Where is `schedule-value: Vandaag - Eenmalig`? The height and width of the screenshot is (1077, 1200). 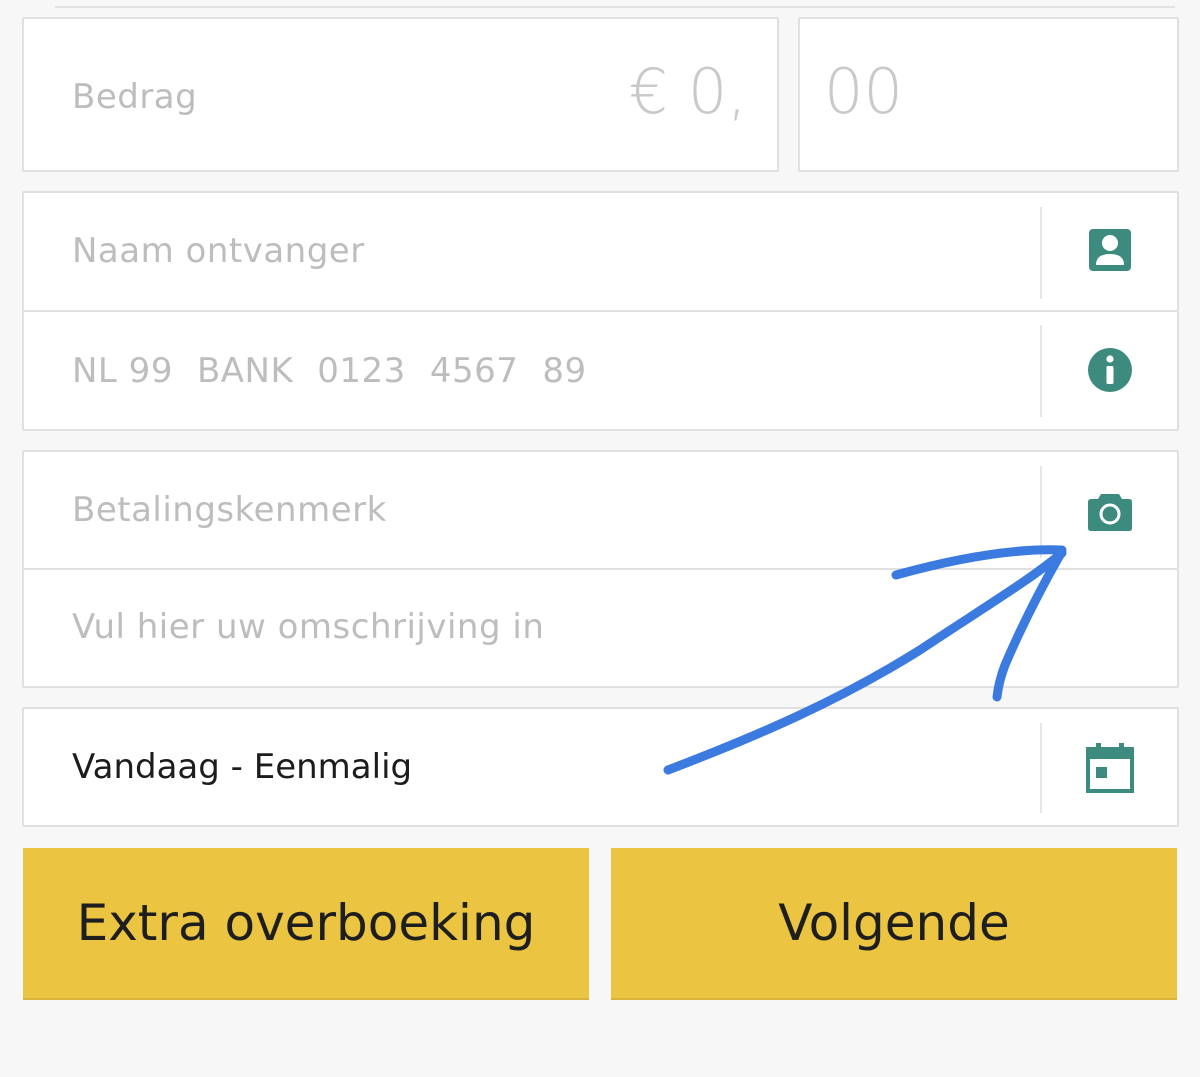
schedule-value: Vandaag - Eenmalig is located at coordinates (242, 767).